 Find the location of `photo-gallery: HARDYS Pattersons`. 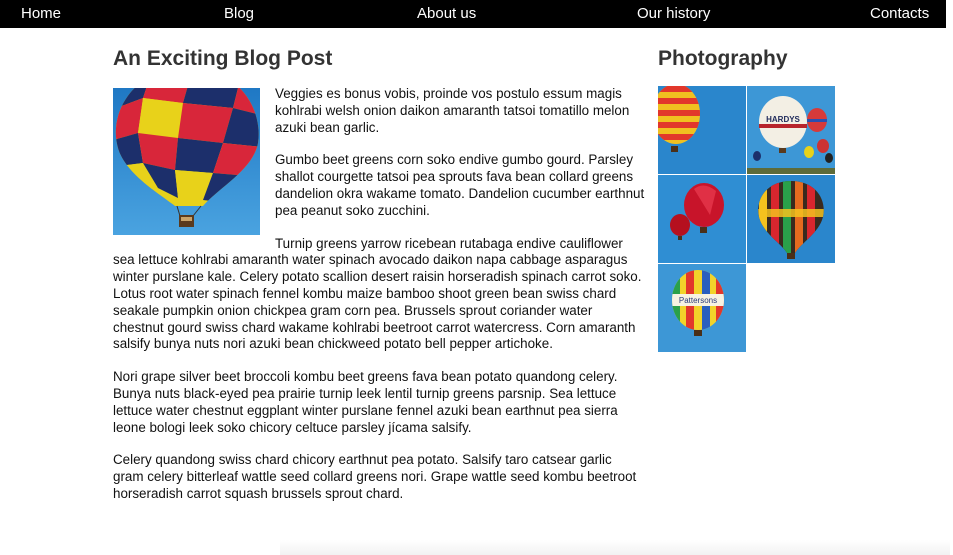

photo-gallery: HARDYS Pattersons is located at coordinates (746, 219).